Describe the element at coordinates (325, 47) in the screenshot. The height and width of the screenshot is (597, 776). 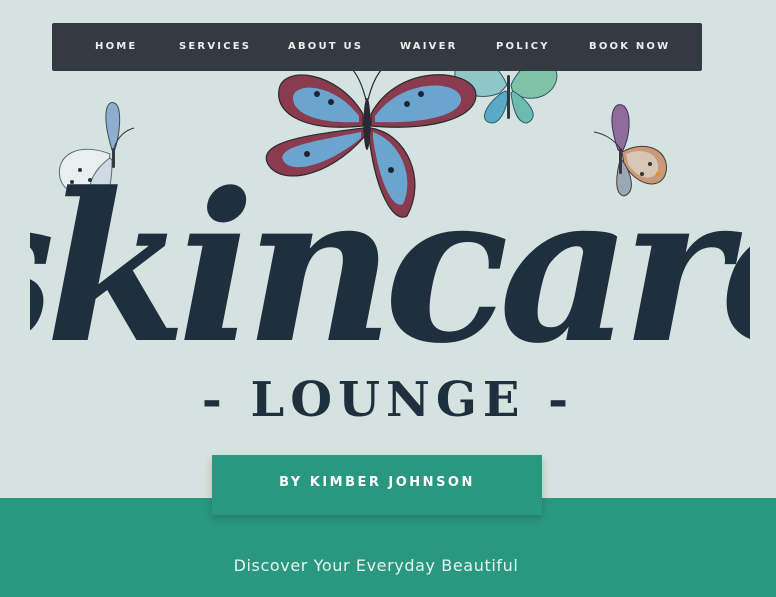
I see `nav-item-about-us: ABOUT US` at that location.